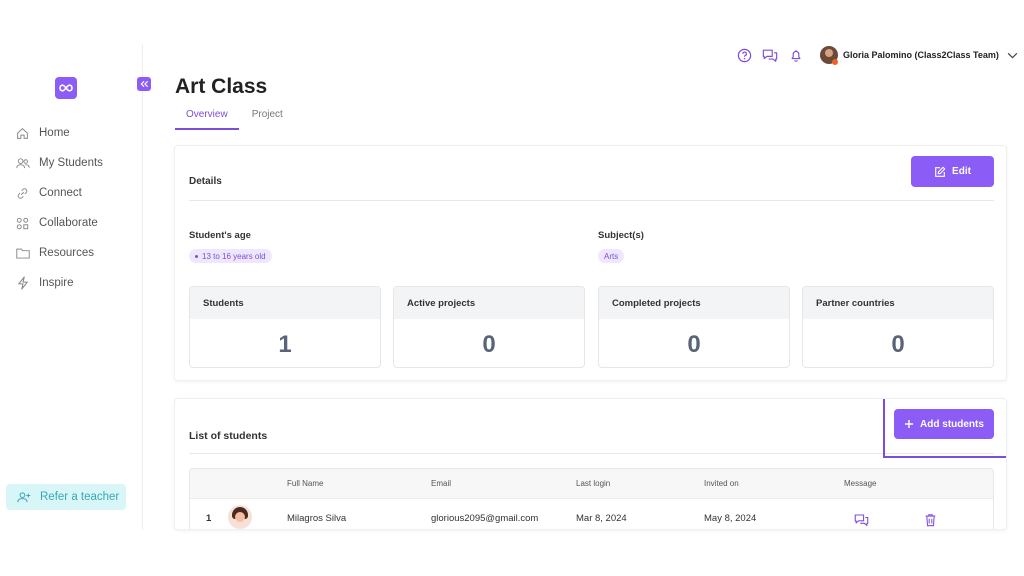 The height and width of the screenshot is (576, 1024). Describe the element at coordinates (961, 171) in the screenshot. I see `edit-label: Edit` at that location.